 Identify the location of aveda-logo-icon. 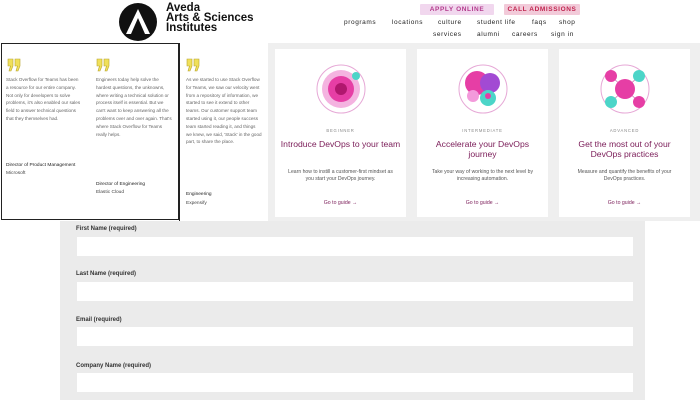
(138, 22).